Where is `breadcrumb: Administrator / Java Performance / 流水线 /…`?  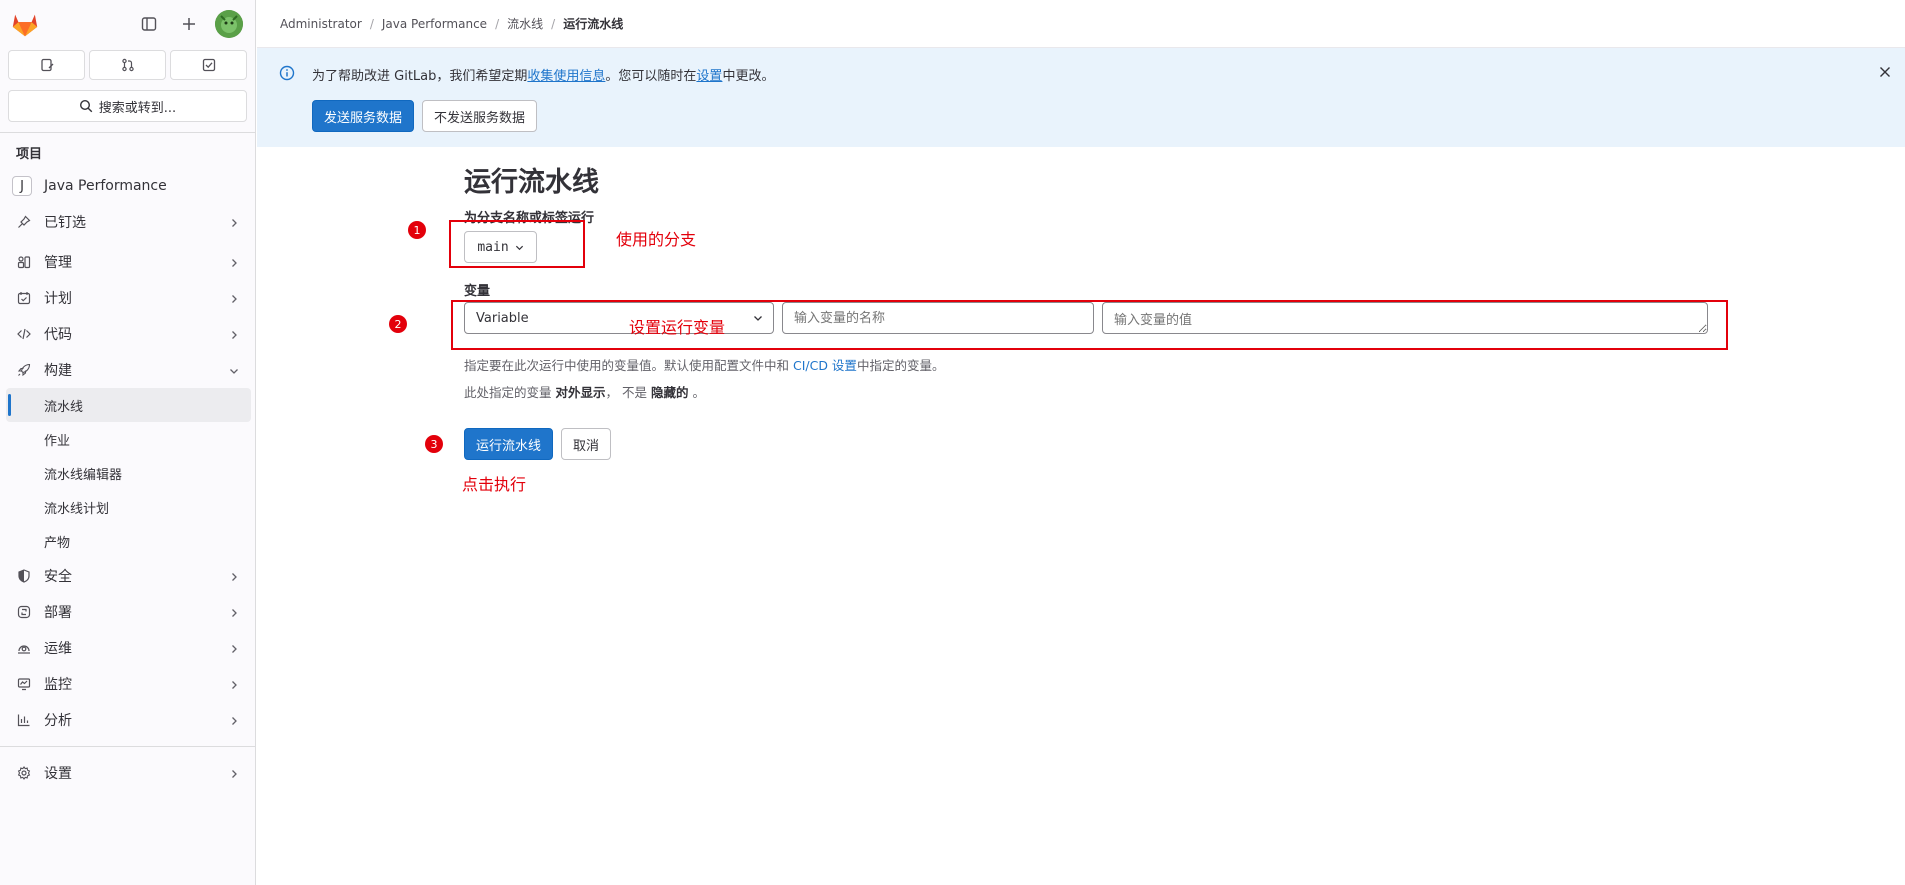
breadcrumb: Administrator / Java Performance / 流水线 /… is located at coordinates (1081, 24).